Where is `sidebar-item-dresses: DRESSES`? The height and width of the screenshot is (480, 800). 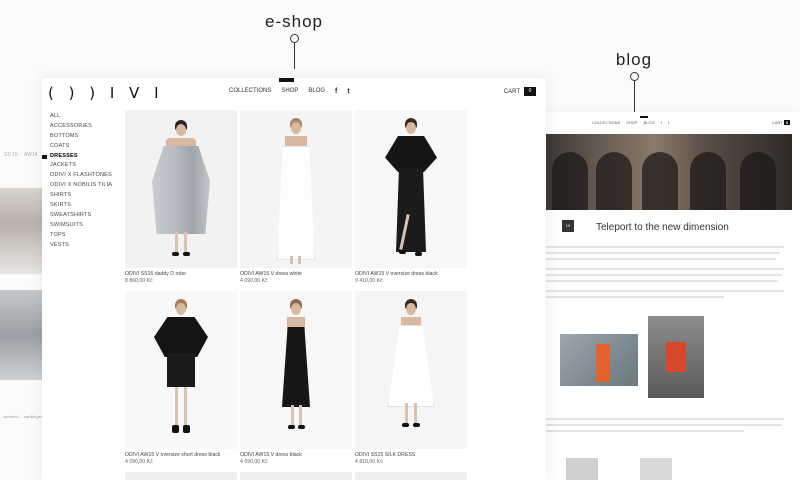
sidebar-item-dresses: DRESSES is located at coordinates (77, 157).